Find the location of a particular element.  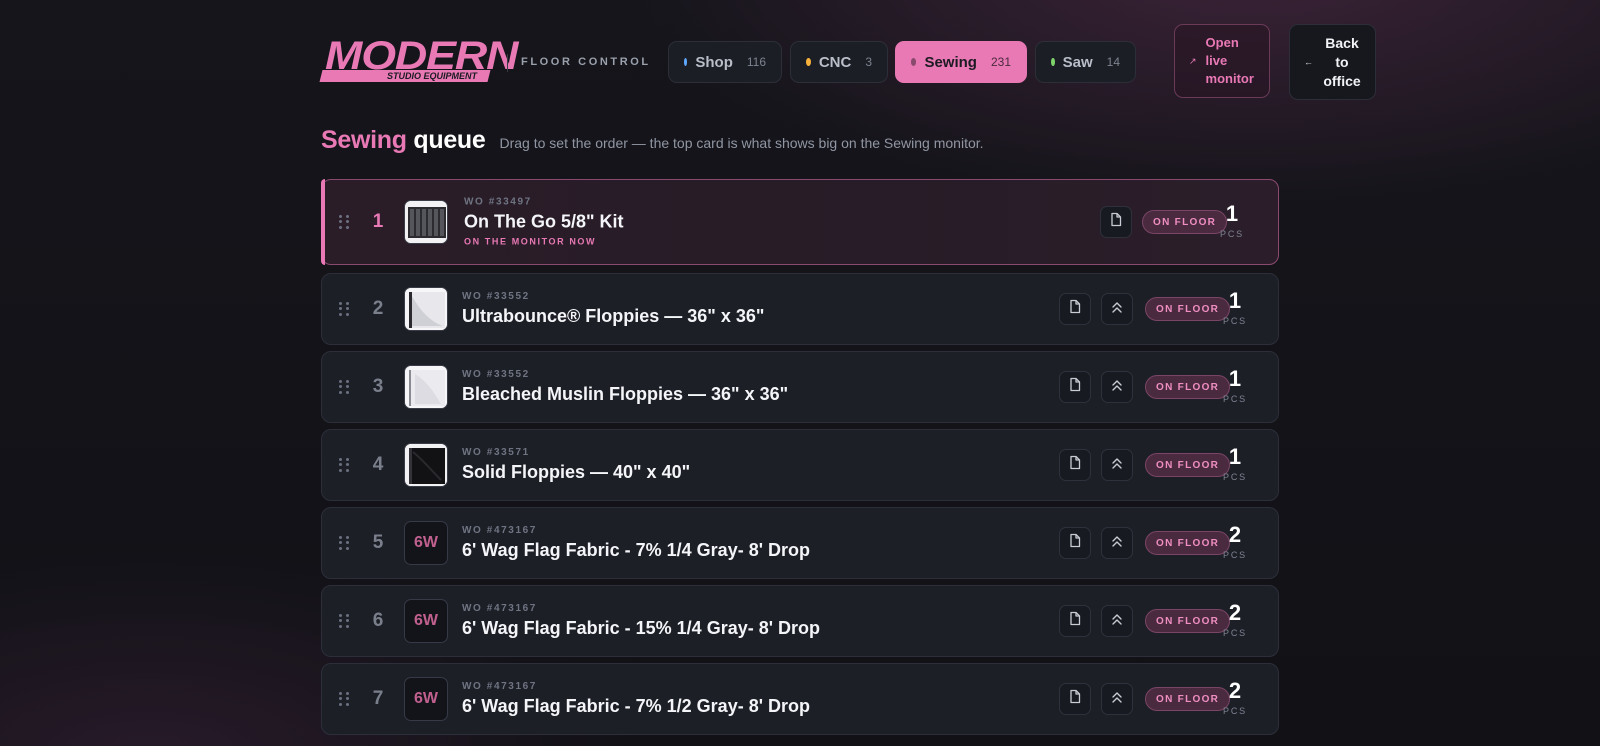

open-live-monitor-button: ↗ Open live monitor is located at coordinates (1222, 61).